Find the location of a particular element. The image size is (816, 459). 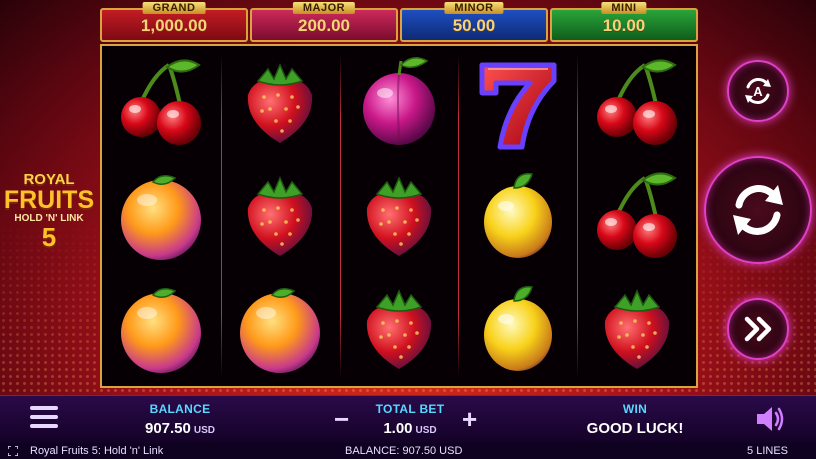

autoplay-icon: A is located at coordinates (758, 91).